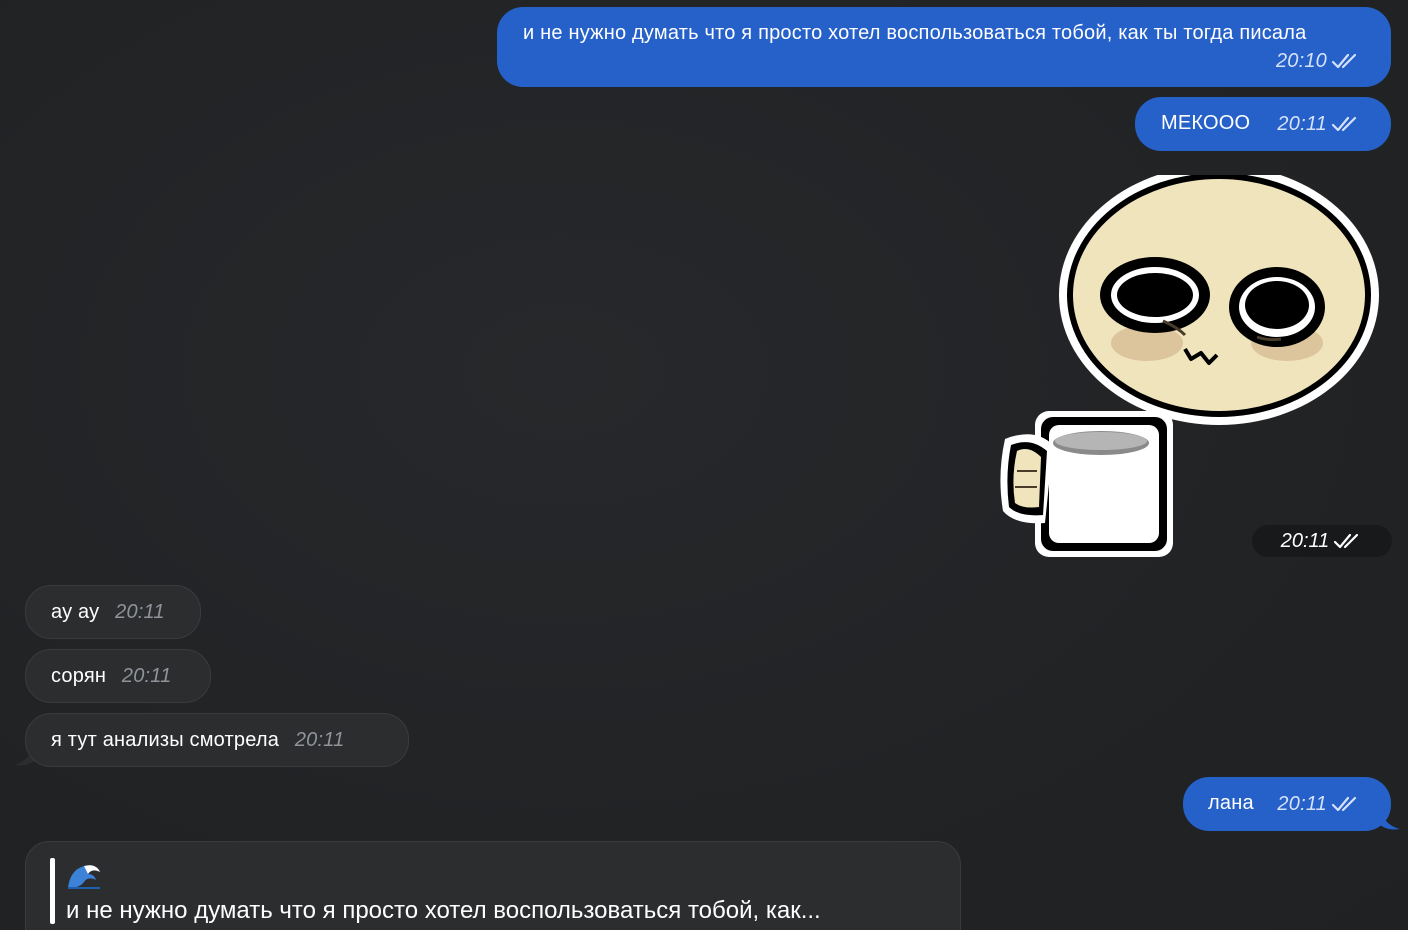 This screenshot has height=930, width=1408. I want to click on incoming-message: сорян 20:11, so click(118, 676).